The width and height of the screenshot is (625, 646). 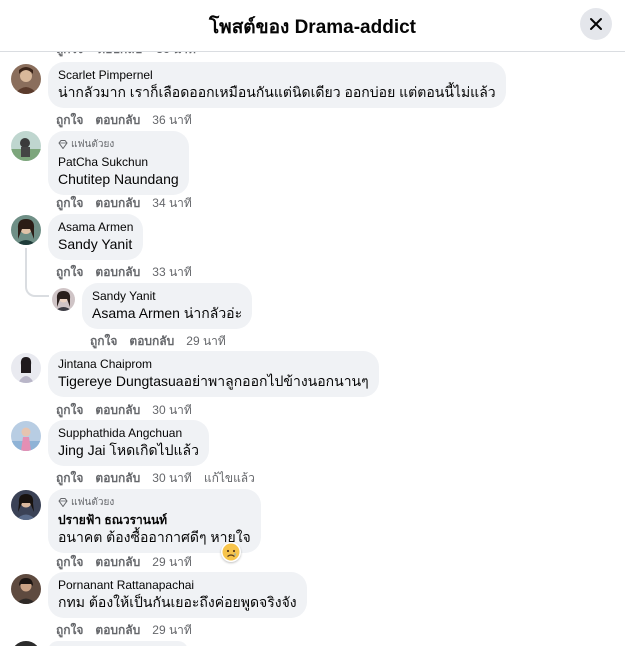 What do you see at coordinates (177, 585) in the screenshot?
I see `comment-author: Pornanant Rattanapachai` at bounding box center [177, 585].